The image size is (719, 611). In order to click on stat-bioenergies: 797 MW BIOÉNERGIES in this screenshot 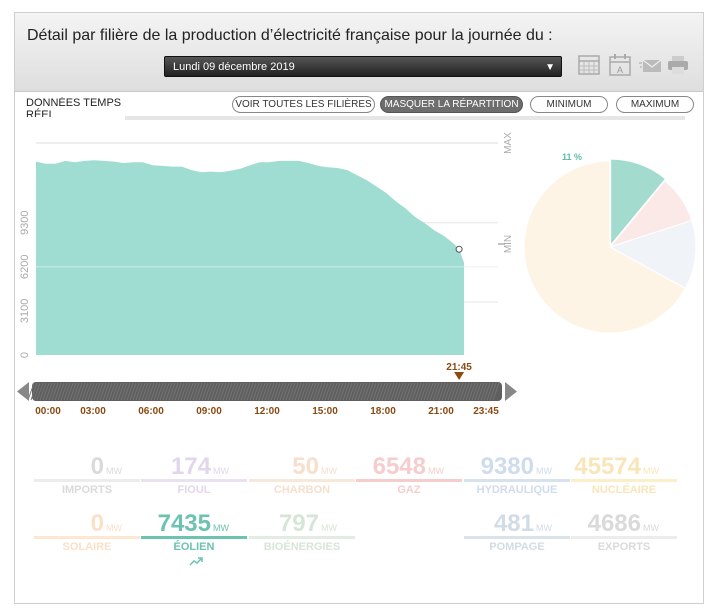, I will do `click(302, 536)`.